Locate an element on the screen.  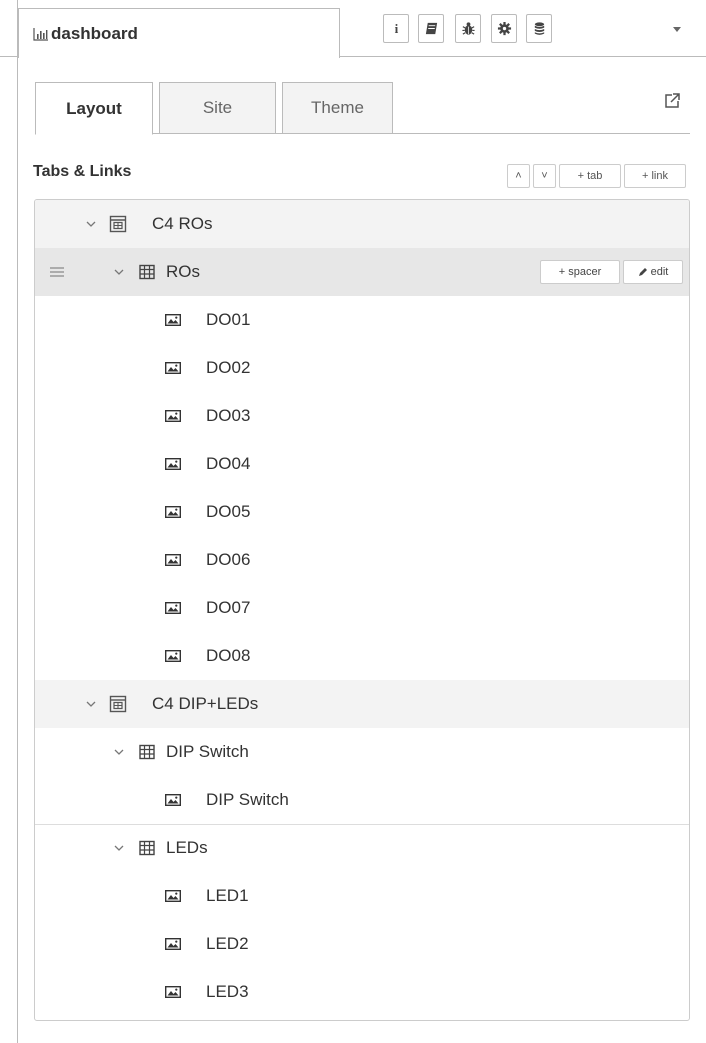
tree-widget-label: DO07 is located at coordinates (228, 607).